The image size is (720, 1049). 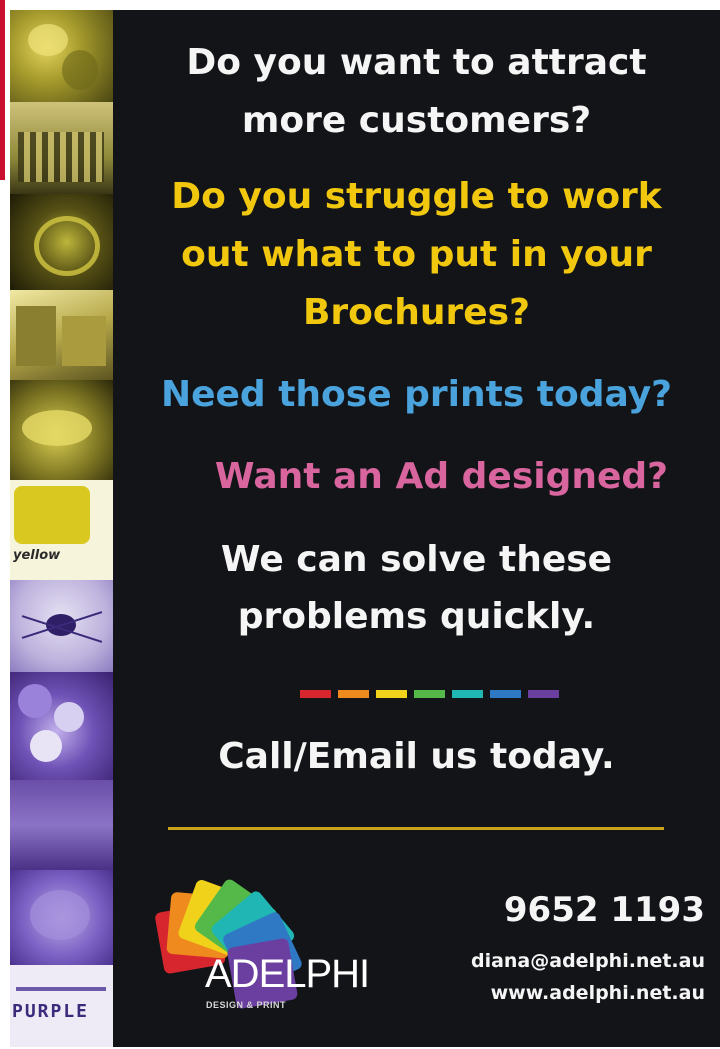 I want to click on phone-number: 9652 1193, so click(x=604, y=910).